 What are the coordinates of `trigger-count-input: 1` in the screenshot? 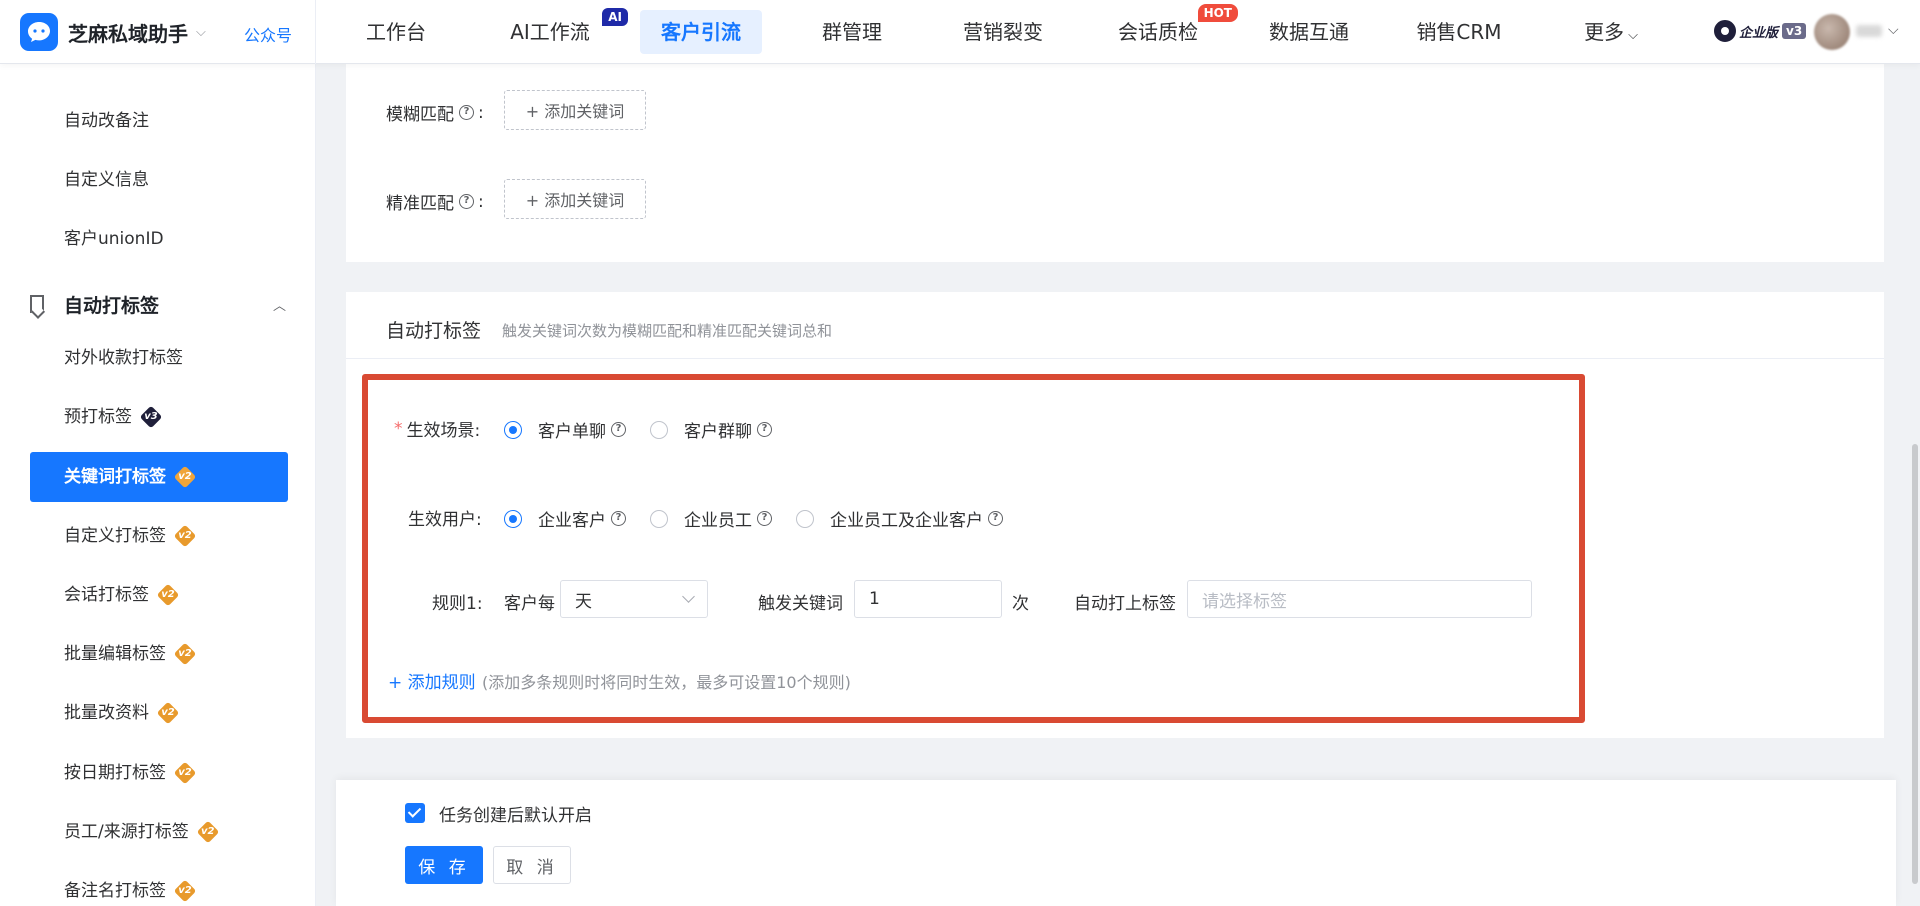 It's located at (928, 599).